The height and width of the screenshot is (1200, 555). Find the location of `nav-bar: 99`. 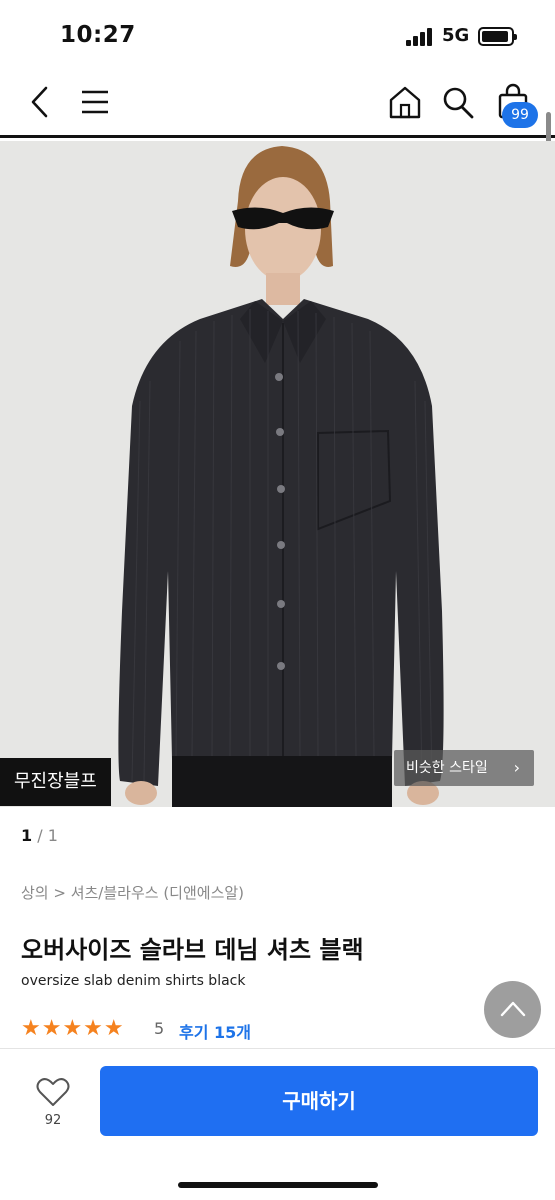

nav-bar: 99 is located at coordinates (277, 105).